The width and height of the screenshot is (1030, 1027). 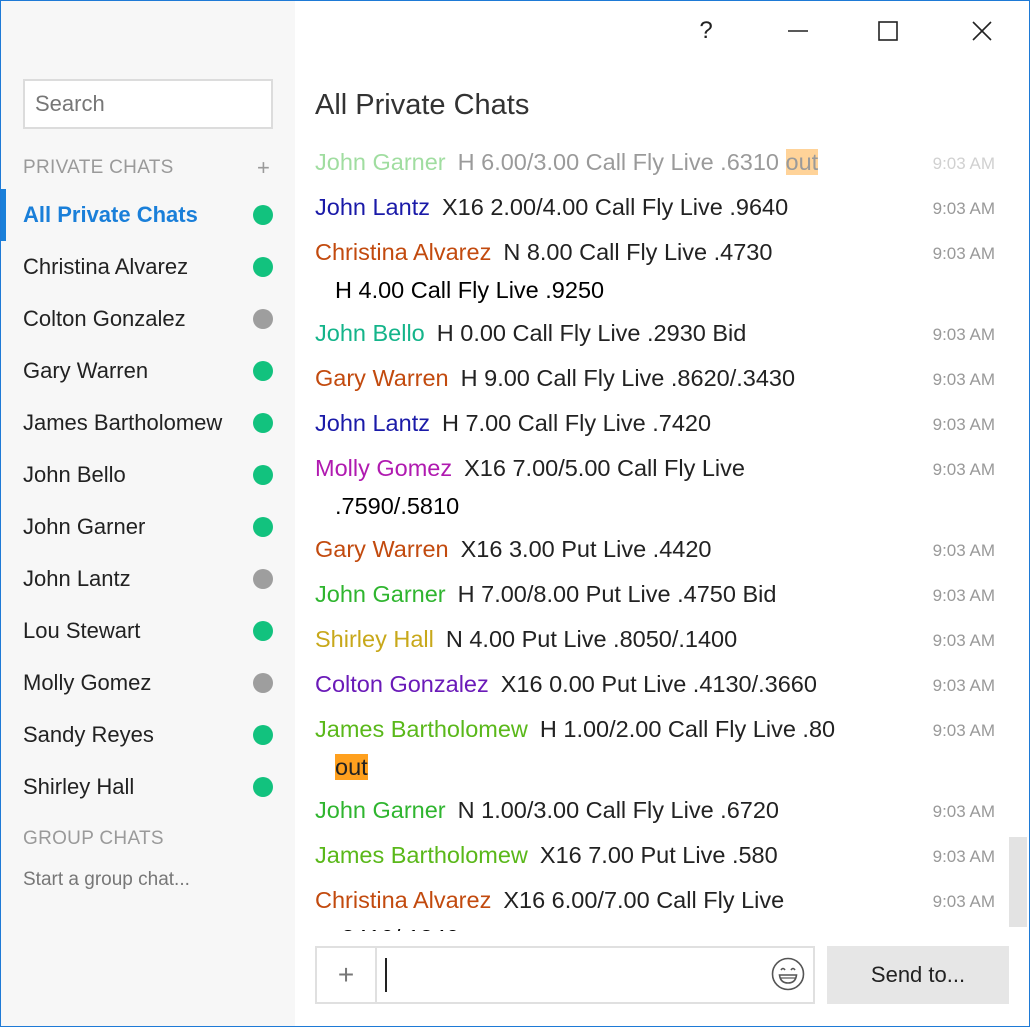 What do you see at coordinates (397, 506) in the screenshot?
I see `message-text-continued: .7590/.5810` at bounding box center [397, 506].